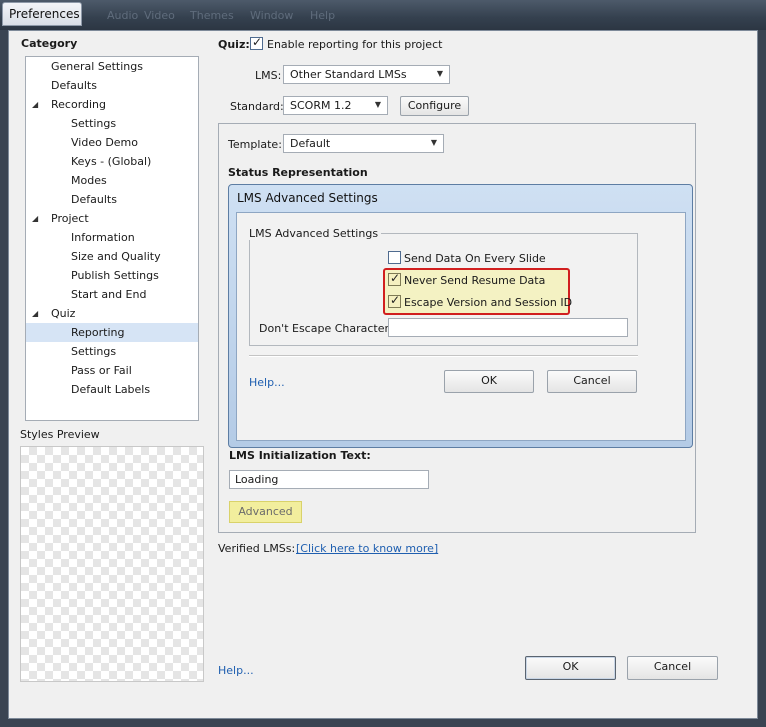  Describe the element at coordinates (89, 180) in the screenshot. I see `tree-item-label: Modes` at that location.